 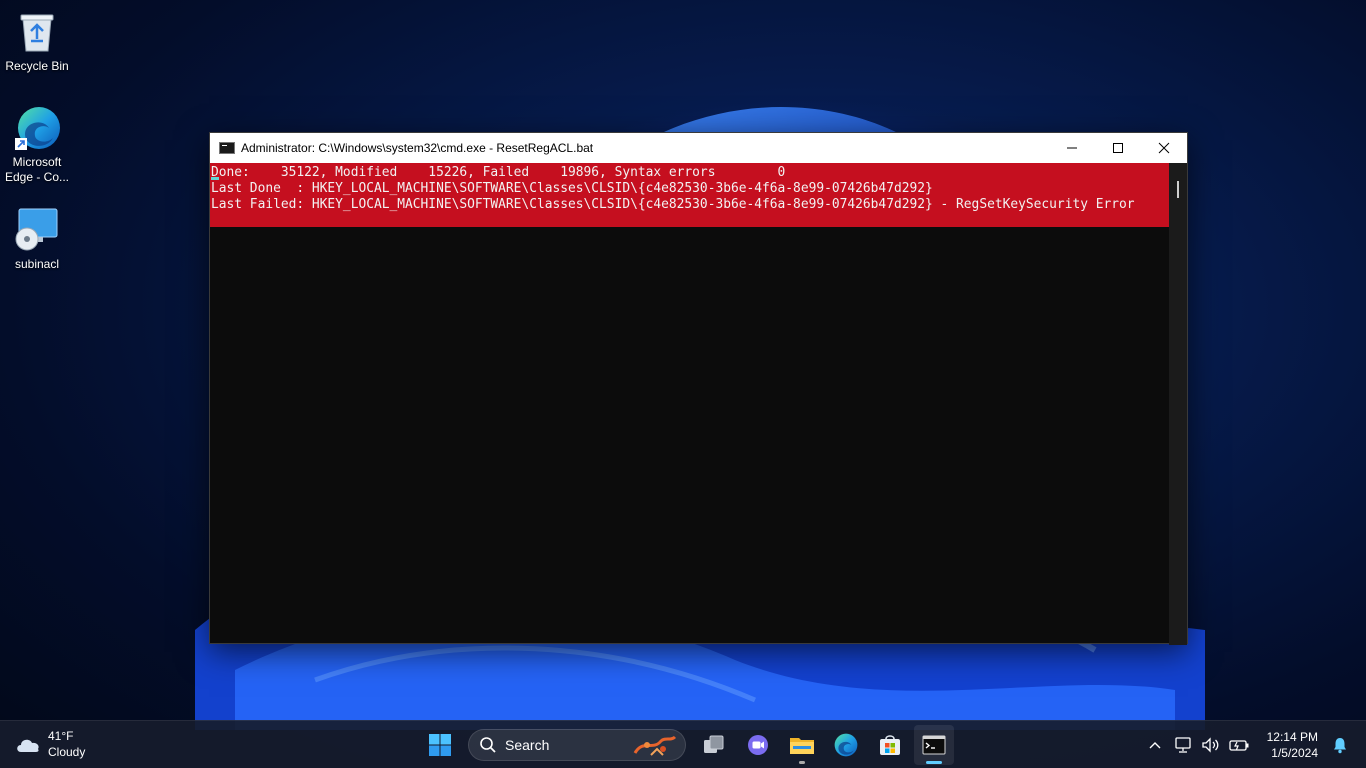 What do you see at coordinates (1253, 744) in the screenshot?
I see `system-tray: 12:14 PM 1/5/2024` at bounding box center [1253, 744].